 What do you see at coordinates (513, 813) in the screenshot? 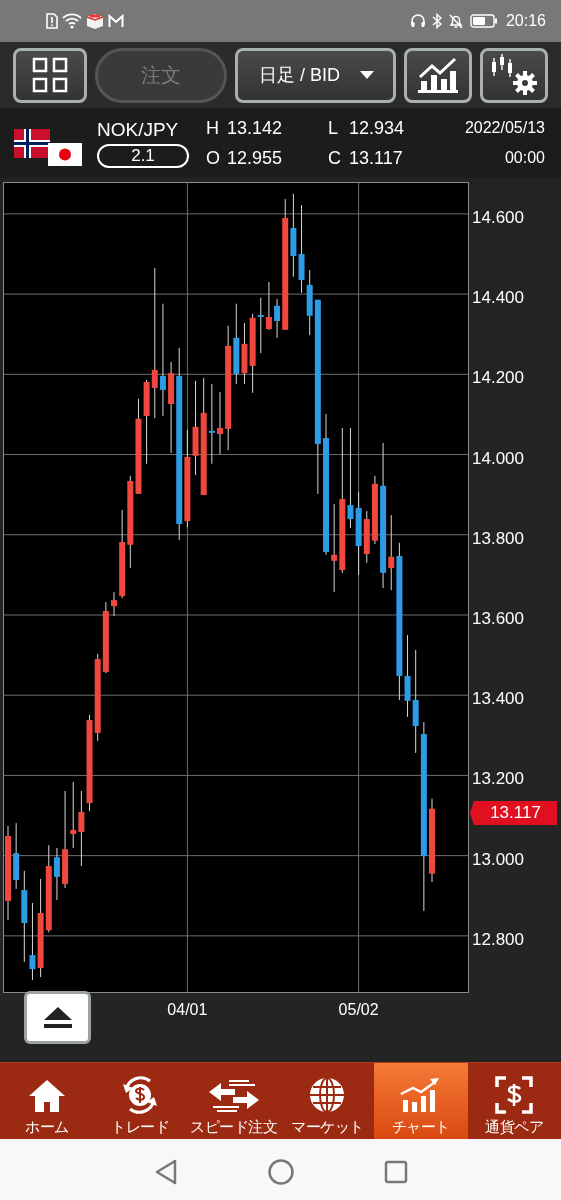
I see `current-price-tag: 13.117` at bounding box center [513, 813].